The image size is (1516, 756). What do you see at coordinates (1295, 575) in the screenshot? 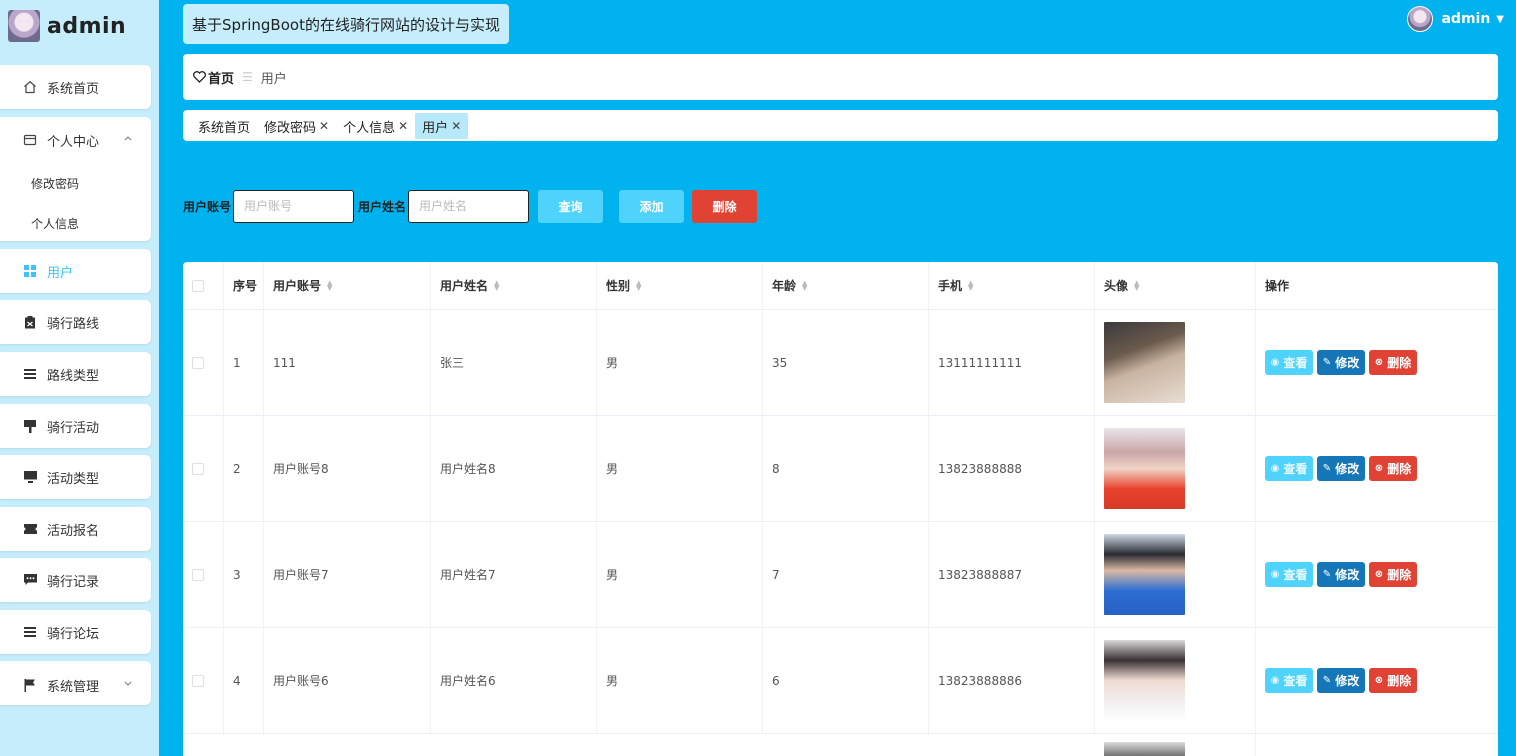
I see `view-label: 查看` at bounding box center [1295, 575].